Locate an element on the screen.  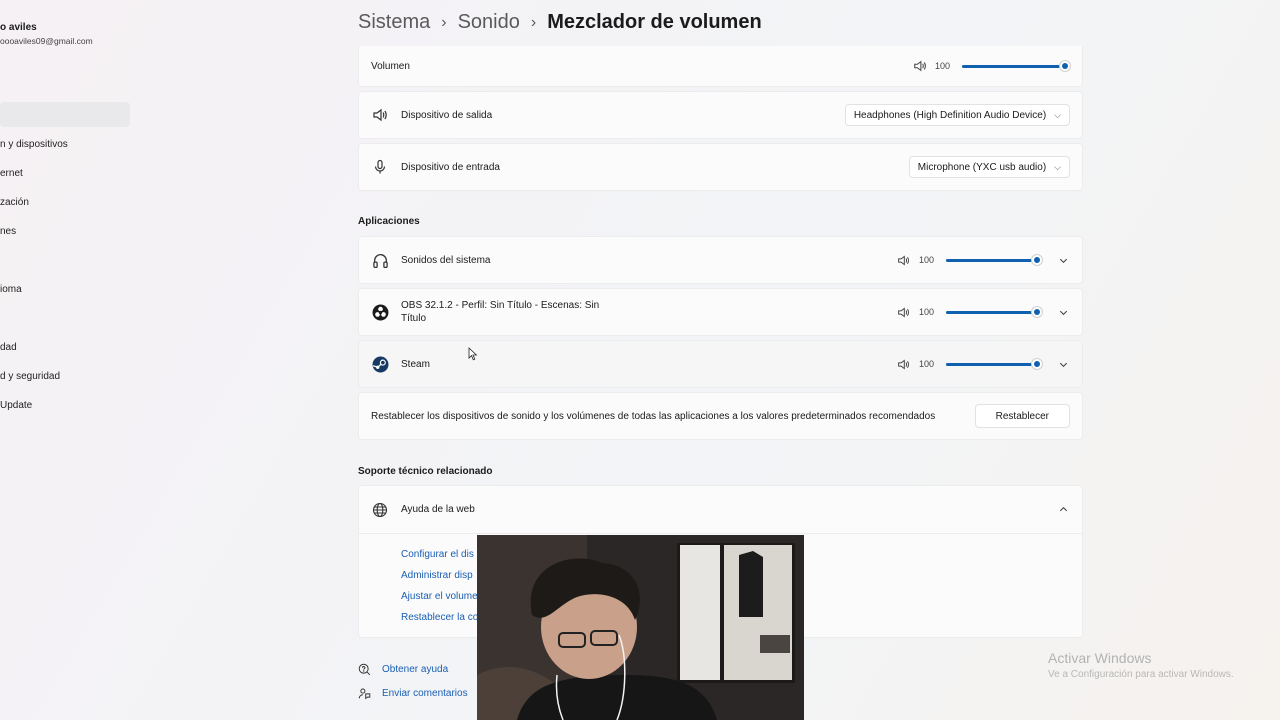
activation-watermark-subtitle: Ve a Configuración para activar Windows. is located at coordinates (1141, 674).